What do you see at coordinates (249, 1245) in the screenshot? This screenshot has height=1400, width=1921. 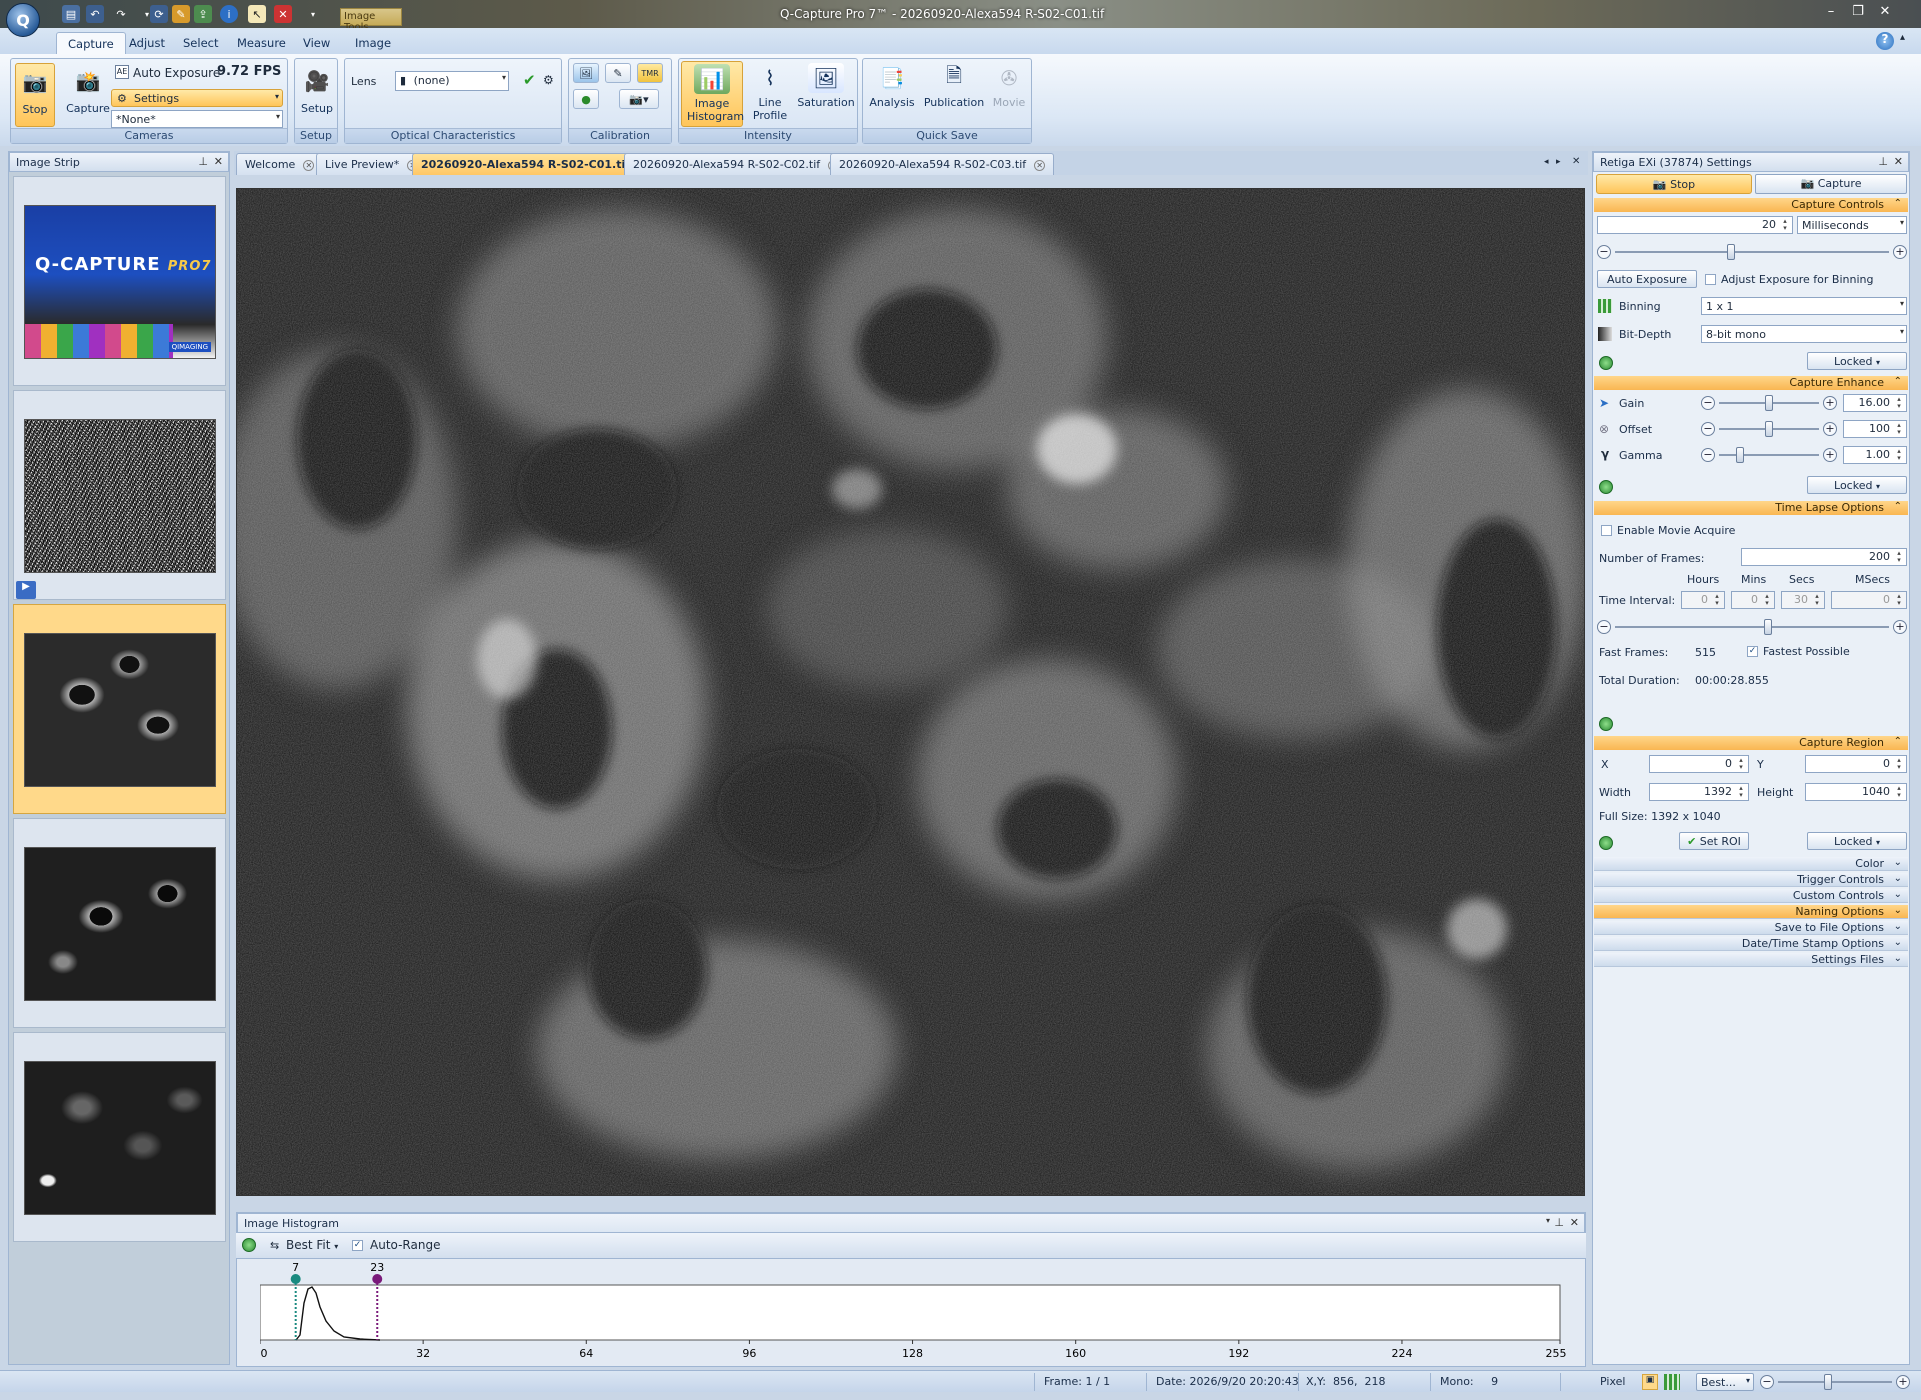 I see `refresh-histogram-icon` at bounding box center [249, 1245].